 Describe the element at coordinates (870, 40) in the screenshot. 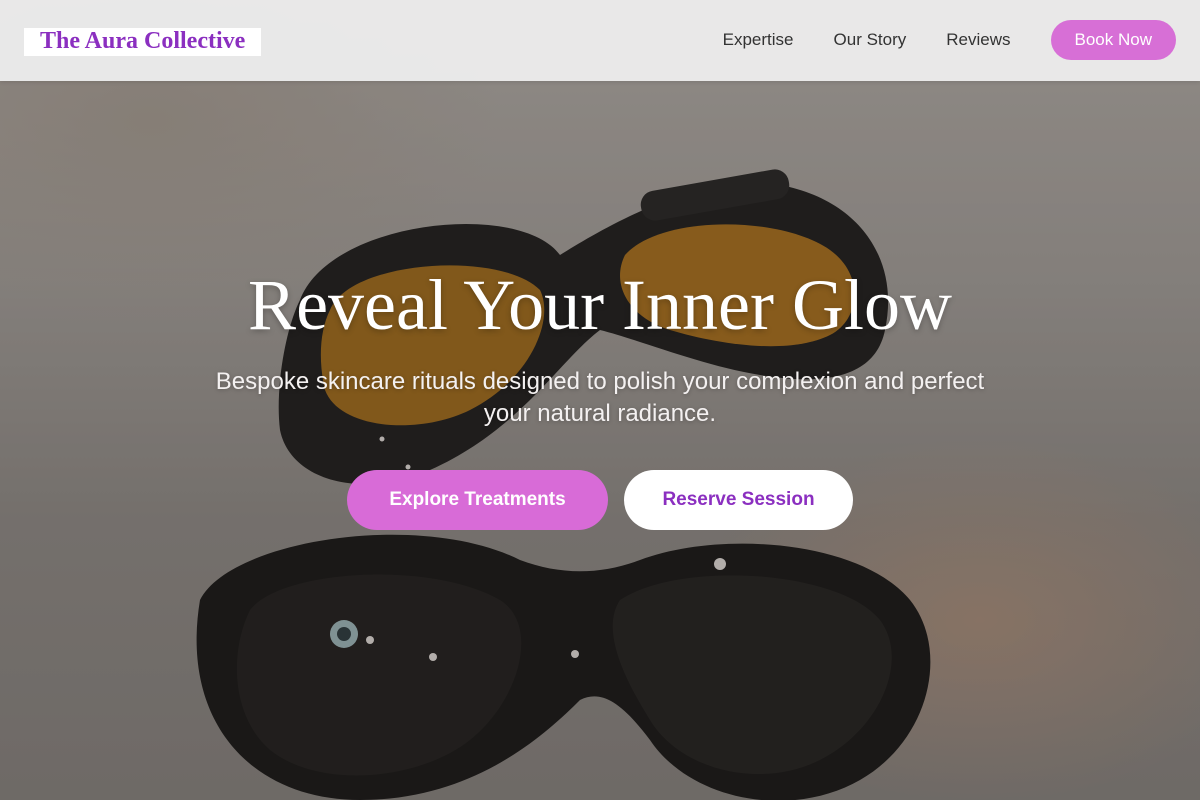

I see `nav-link-our-story: Our Story` at that location.